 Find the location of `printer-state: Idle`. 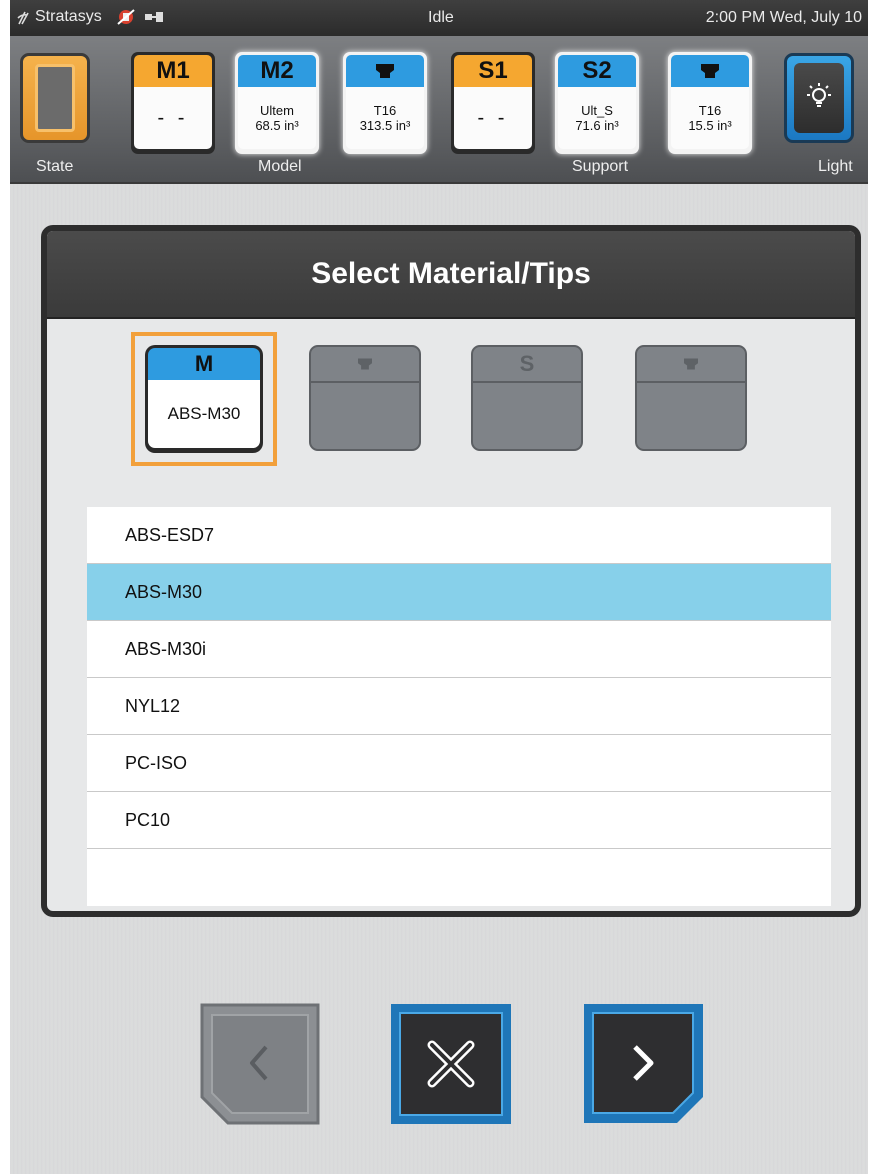

printer-state: Idle is located at coordinates (441, 17).